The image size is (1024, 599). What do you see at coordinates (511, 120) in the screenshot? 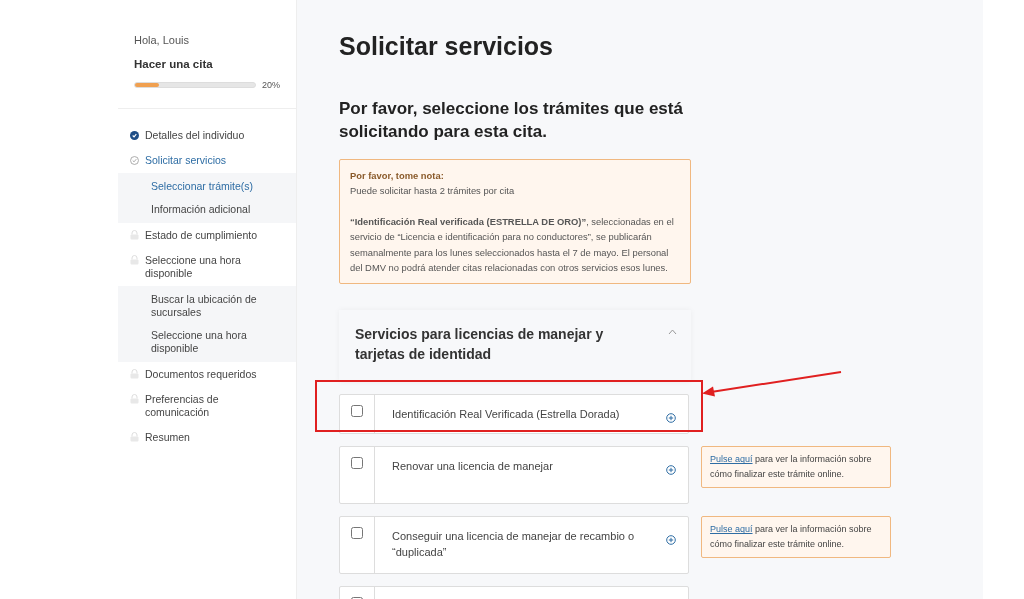
I see `page-subtitle: Por favor, seleccione los trámites que está solicitando para esta cita.` at bounding box center [511, 120].